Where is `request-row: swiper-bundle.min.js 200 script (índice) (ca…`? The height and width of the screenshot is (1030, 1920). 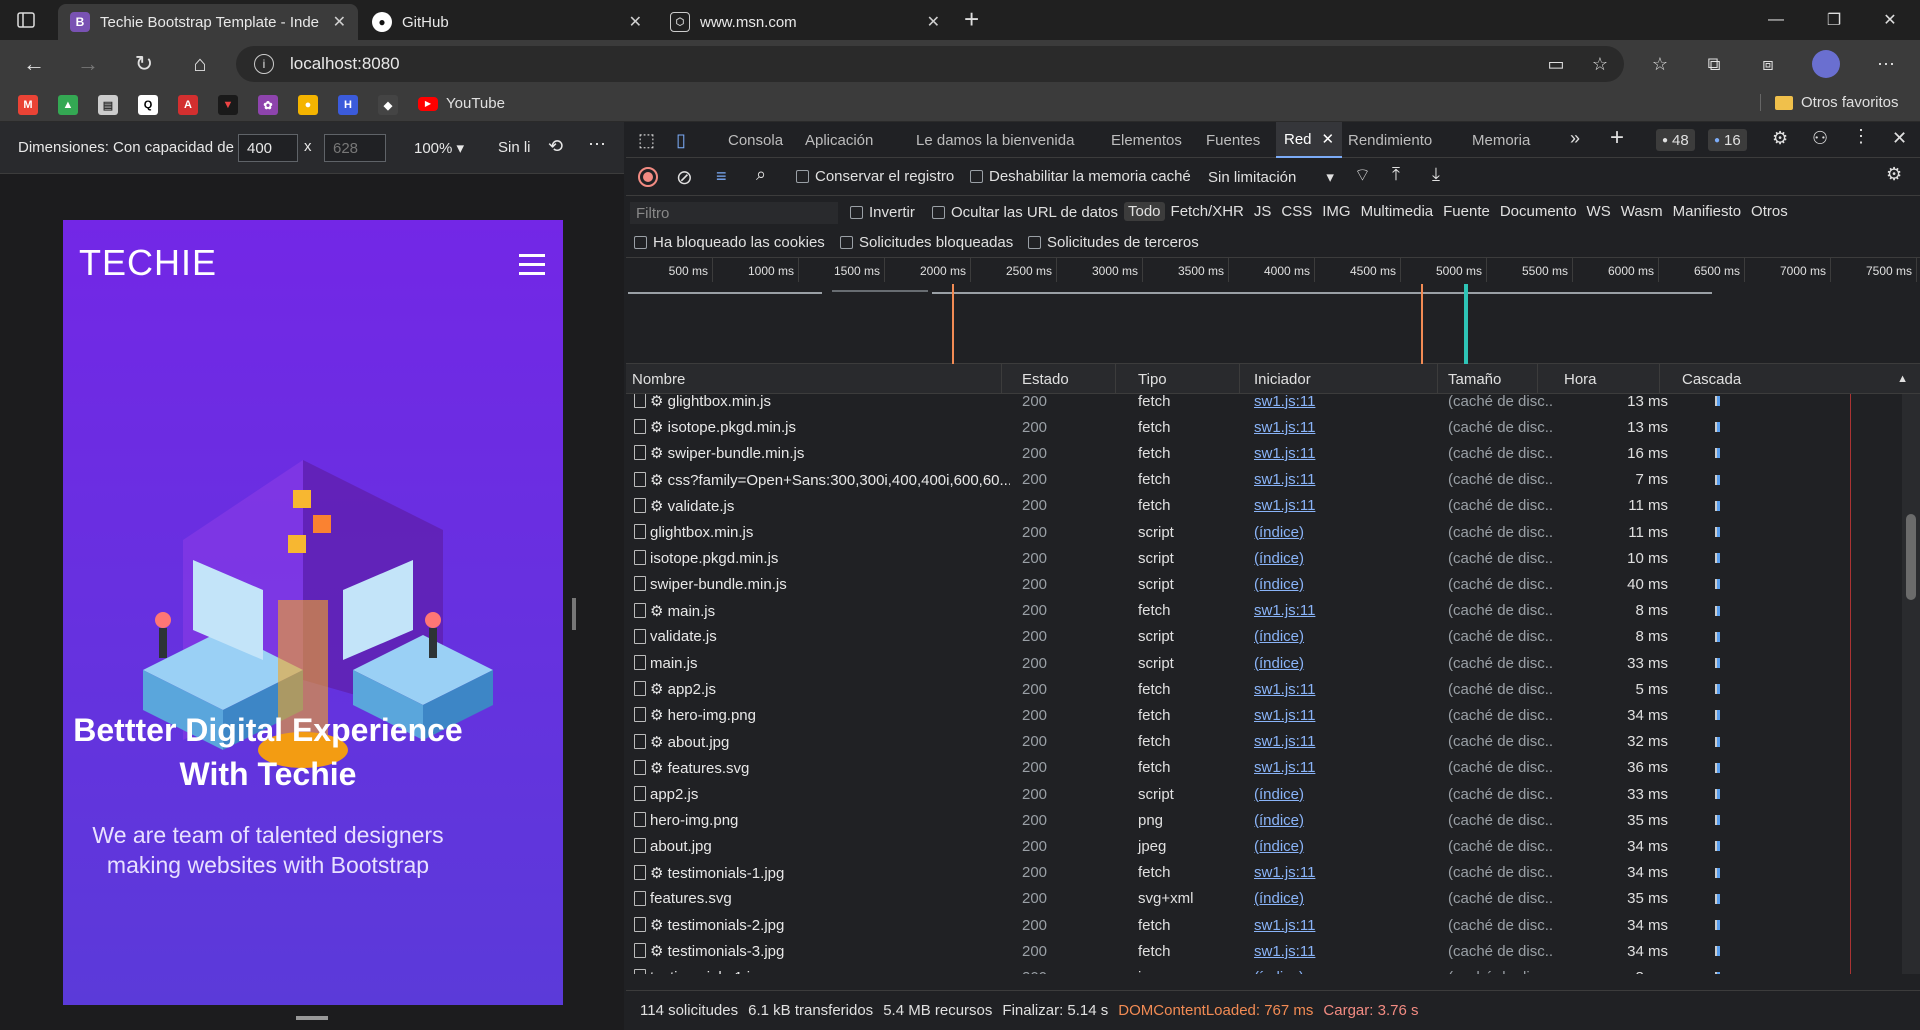 request-row: swiper-bundle.min.js 200 script (índice) (ca… is located at coordinates (1264, 584).